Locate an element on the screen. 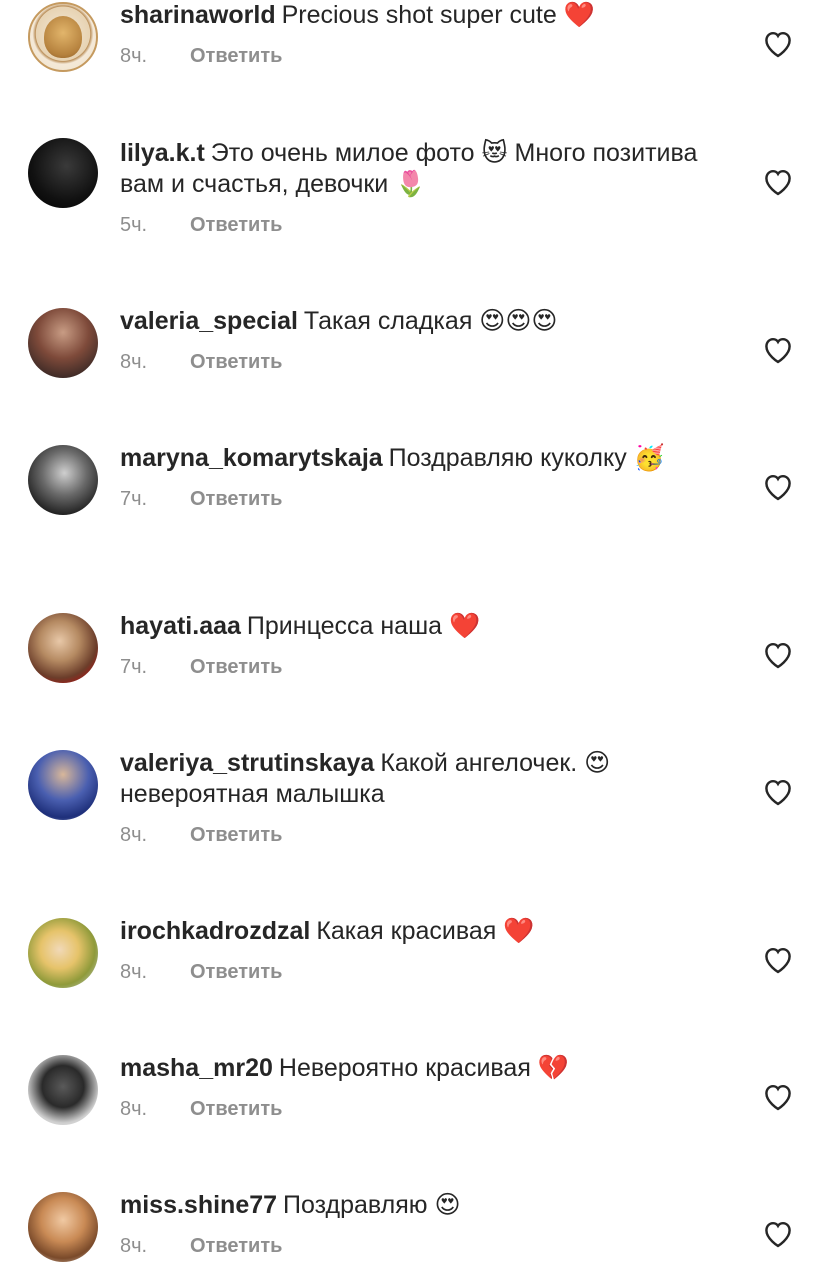  username: hayati.aaa is located at coordinates (180, 626).